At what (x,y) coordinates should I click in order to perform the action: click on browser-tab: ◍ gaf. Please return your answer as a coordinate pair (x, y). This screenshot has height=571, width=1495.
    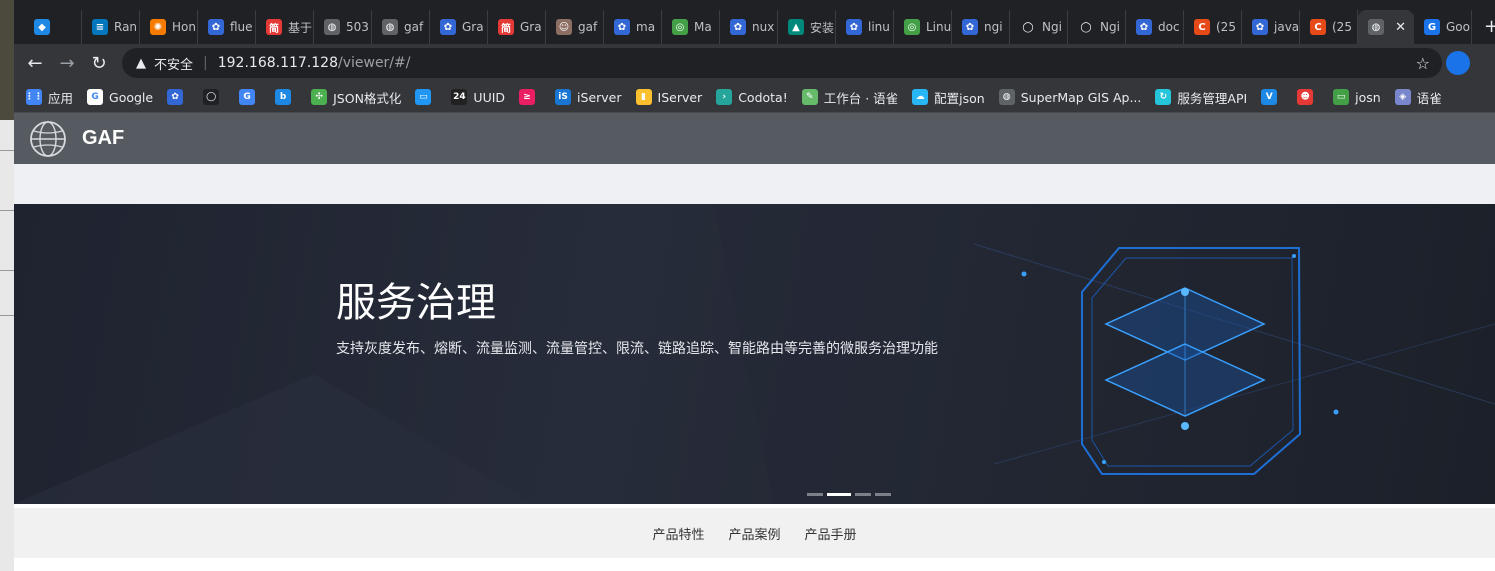
    Looking at the image, I should click on (401, 27).